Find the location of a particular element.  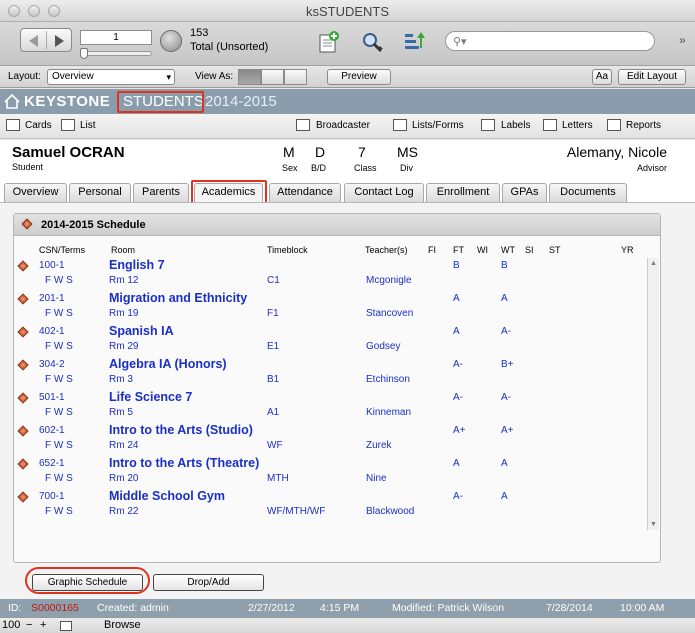

mode-indicator: Browse is located at coordinates (122, 625).